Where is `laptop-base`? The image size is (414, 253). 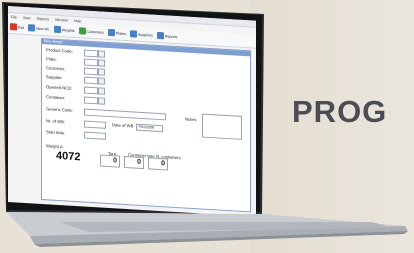
laptop-base is located at coordinates (207, 229).